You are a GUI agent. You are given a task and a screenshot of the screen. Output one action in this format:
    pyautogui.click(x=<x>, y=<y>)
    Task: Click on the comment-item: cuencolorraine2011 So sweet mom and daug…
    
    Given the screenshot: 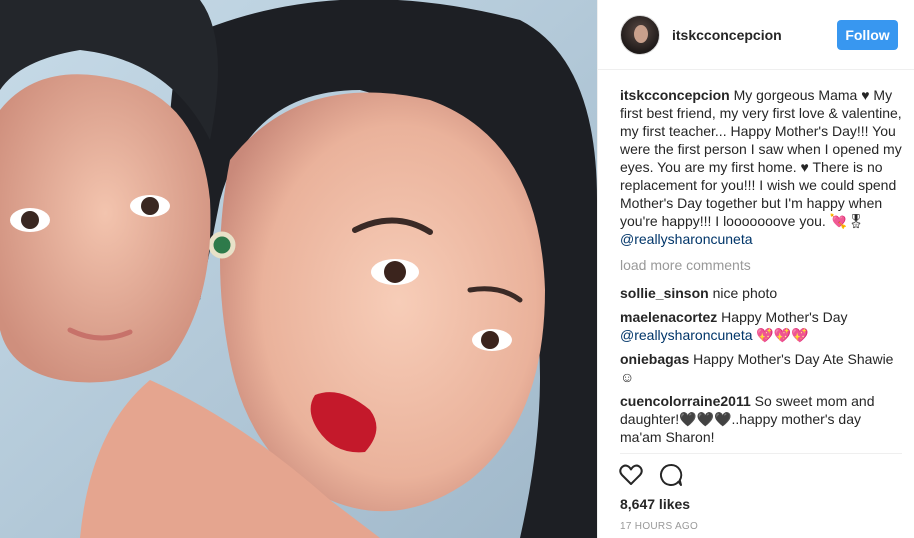 What is the action you would take?
    pyautogui.click(x=762, y=419)
    